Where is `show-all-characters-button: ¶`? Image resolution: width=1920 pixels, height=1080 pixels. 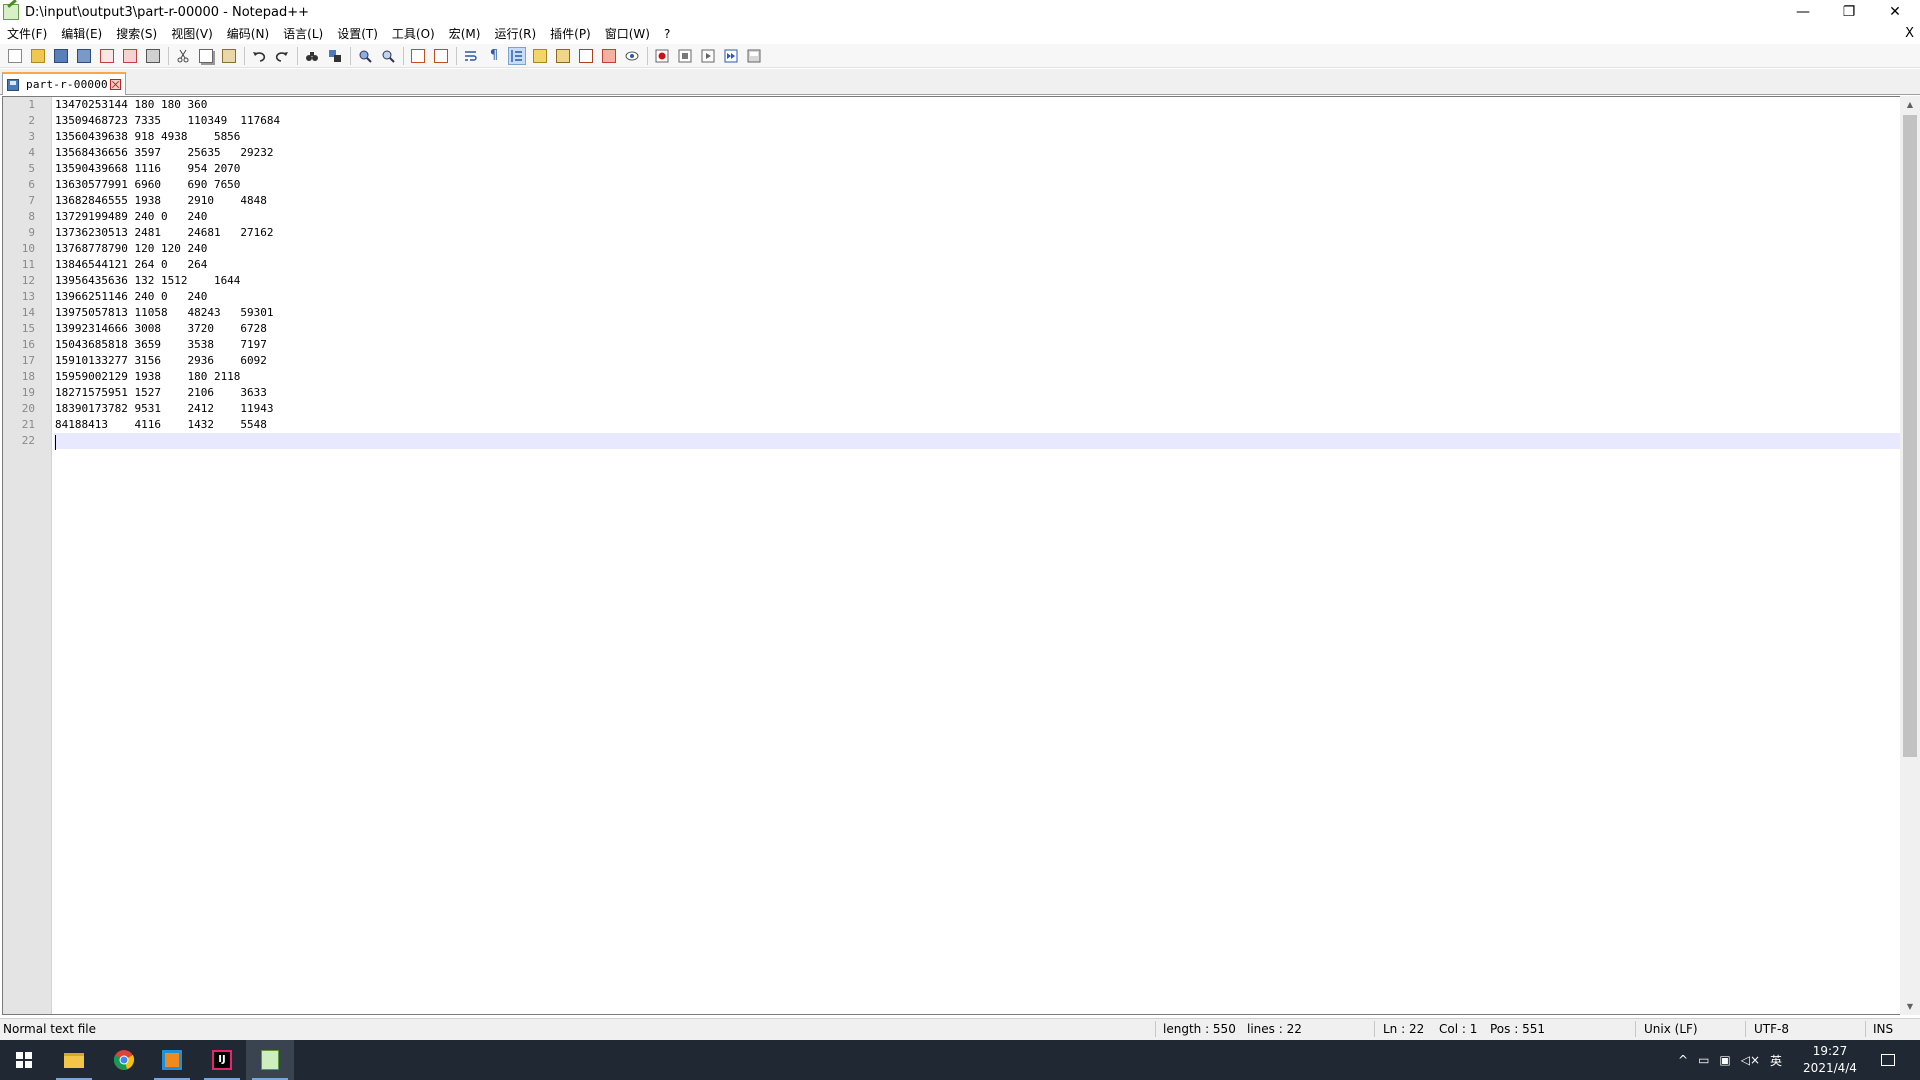
show-all-characters-button: ¶ is located at coordinates (494, 56).